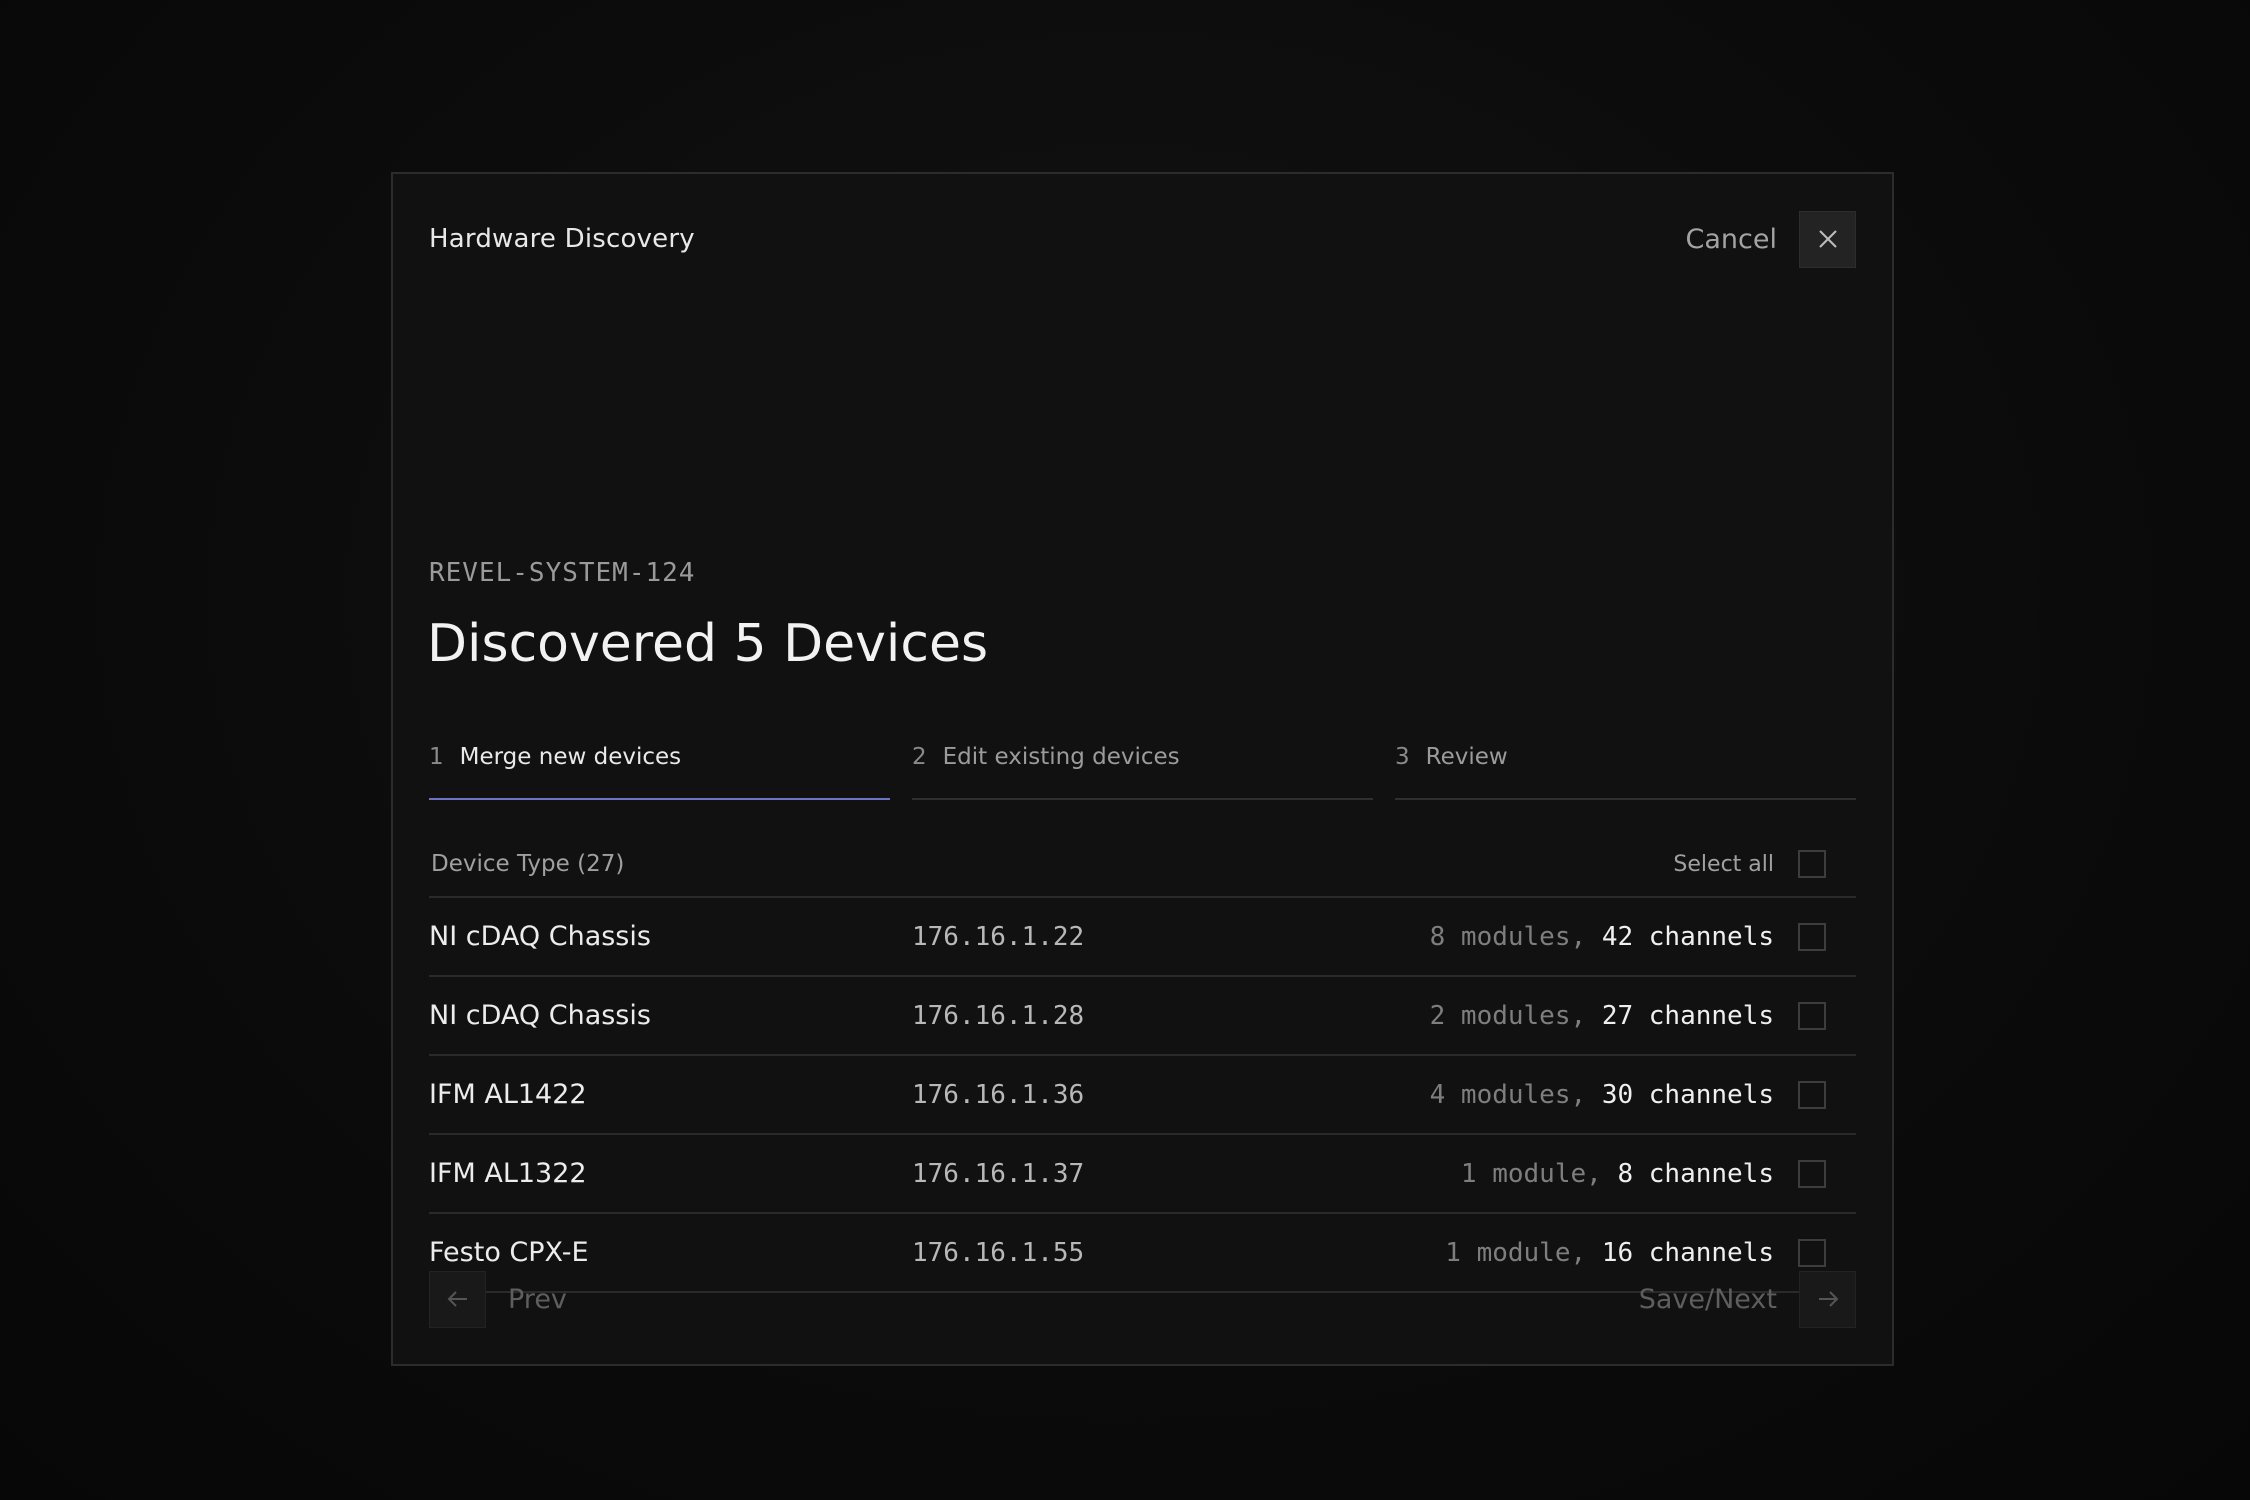 This screenshot has width=2250, height=1500. I want to click on arrow-left-icon, so click(457, 1299).